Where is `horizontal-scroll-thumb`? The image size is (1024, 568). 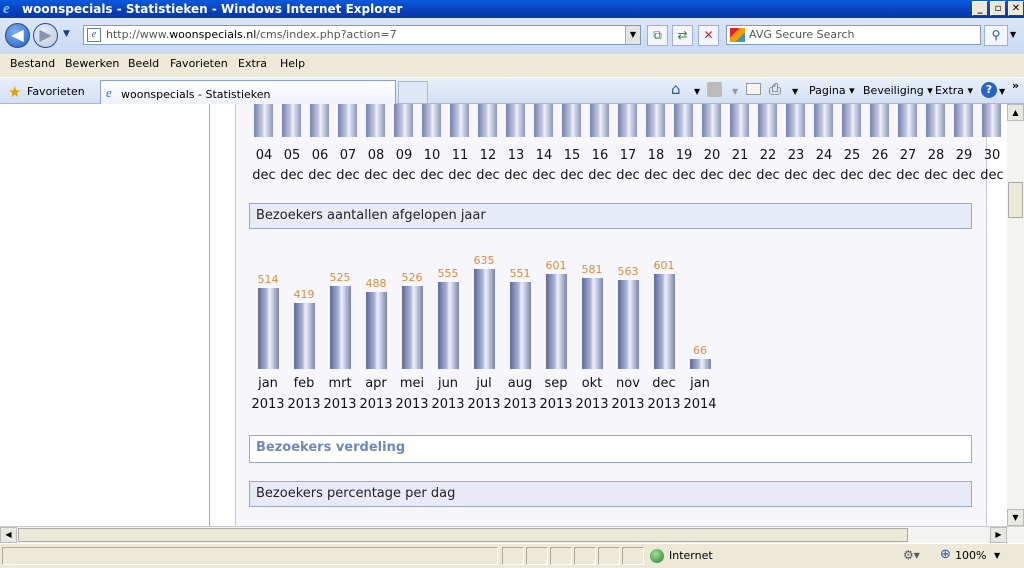
horizontal-scroll-thumb is located at coordinates (463, 535).